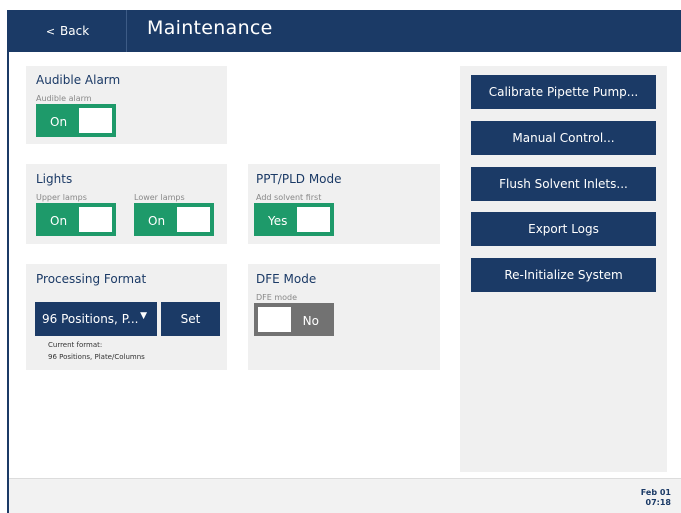  Describe the element at coordinates (563, 275) in the screenshot. I see `re-initialize-system-button: Re-Initialize System` at that location.